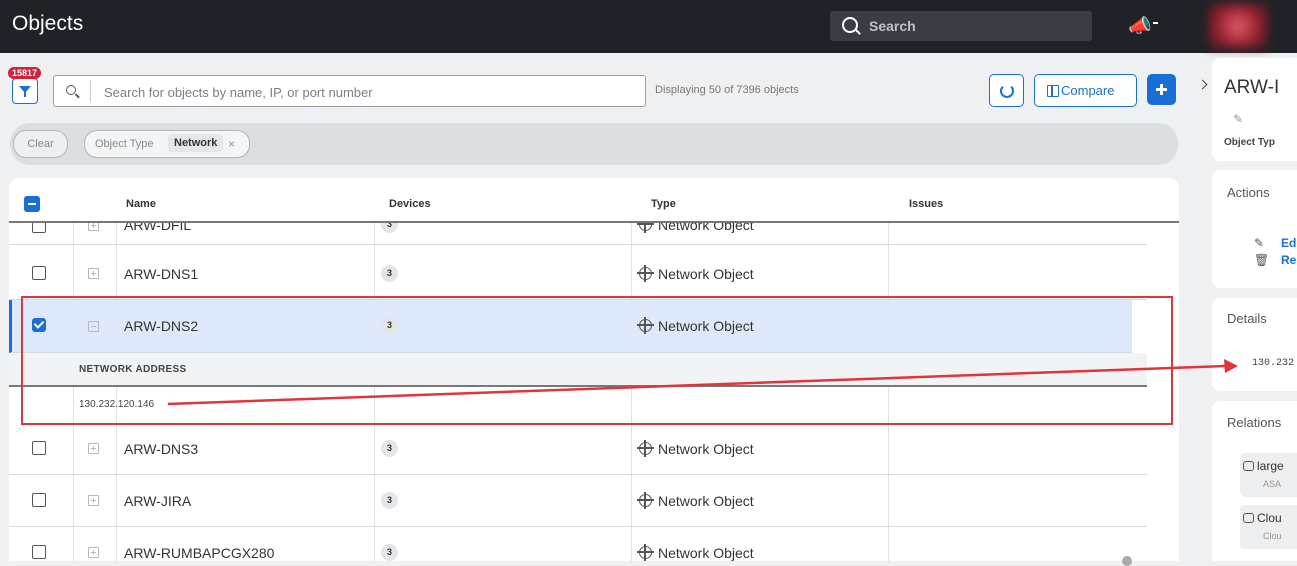 This screenshot has height=566, width=1297. Describe the element at coordinates (161, 326) in the screenshot. I see `row-name: ARW-DNS2` at that location.